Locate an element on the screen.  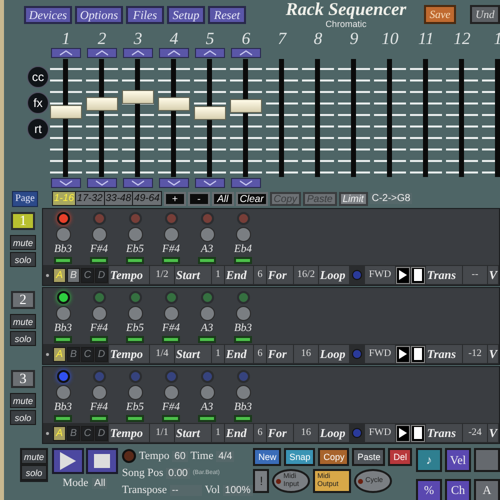
record-led-icon is located at coordinates (129, 456).